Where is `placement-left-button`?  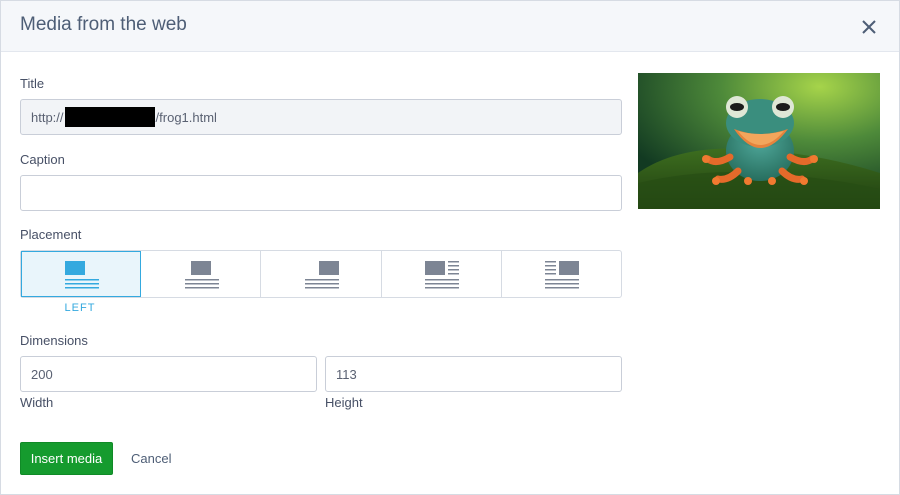 placement-left-button is located at coordinates (81, 274).